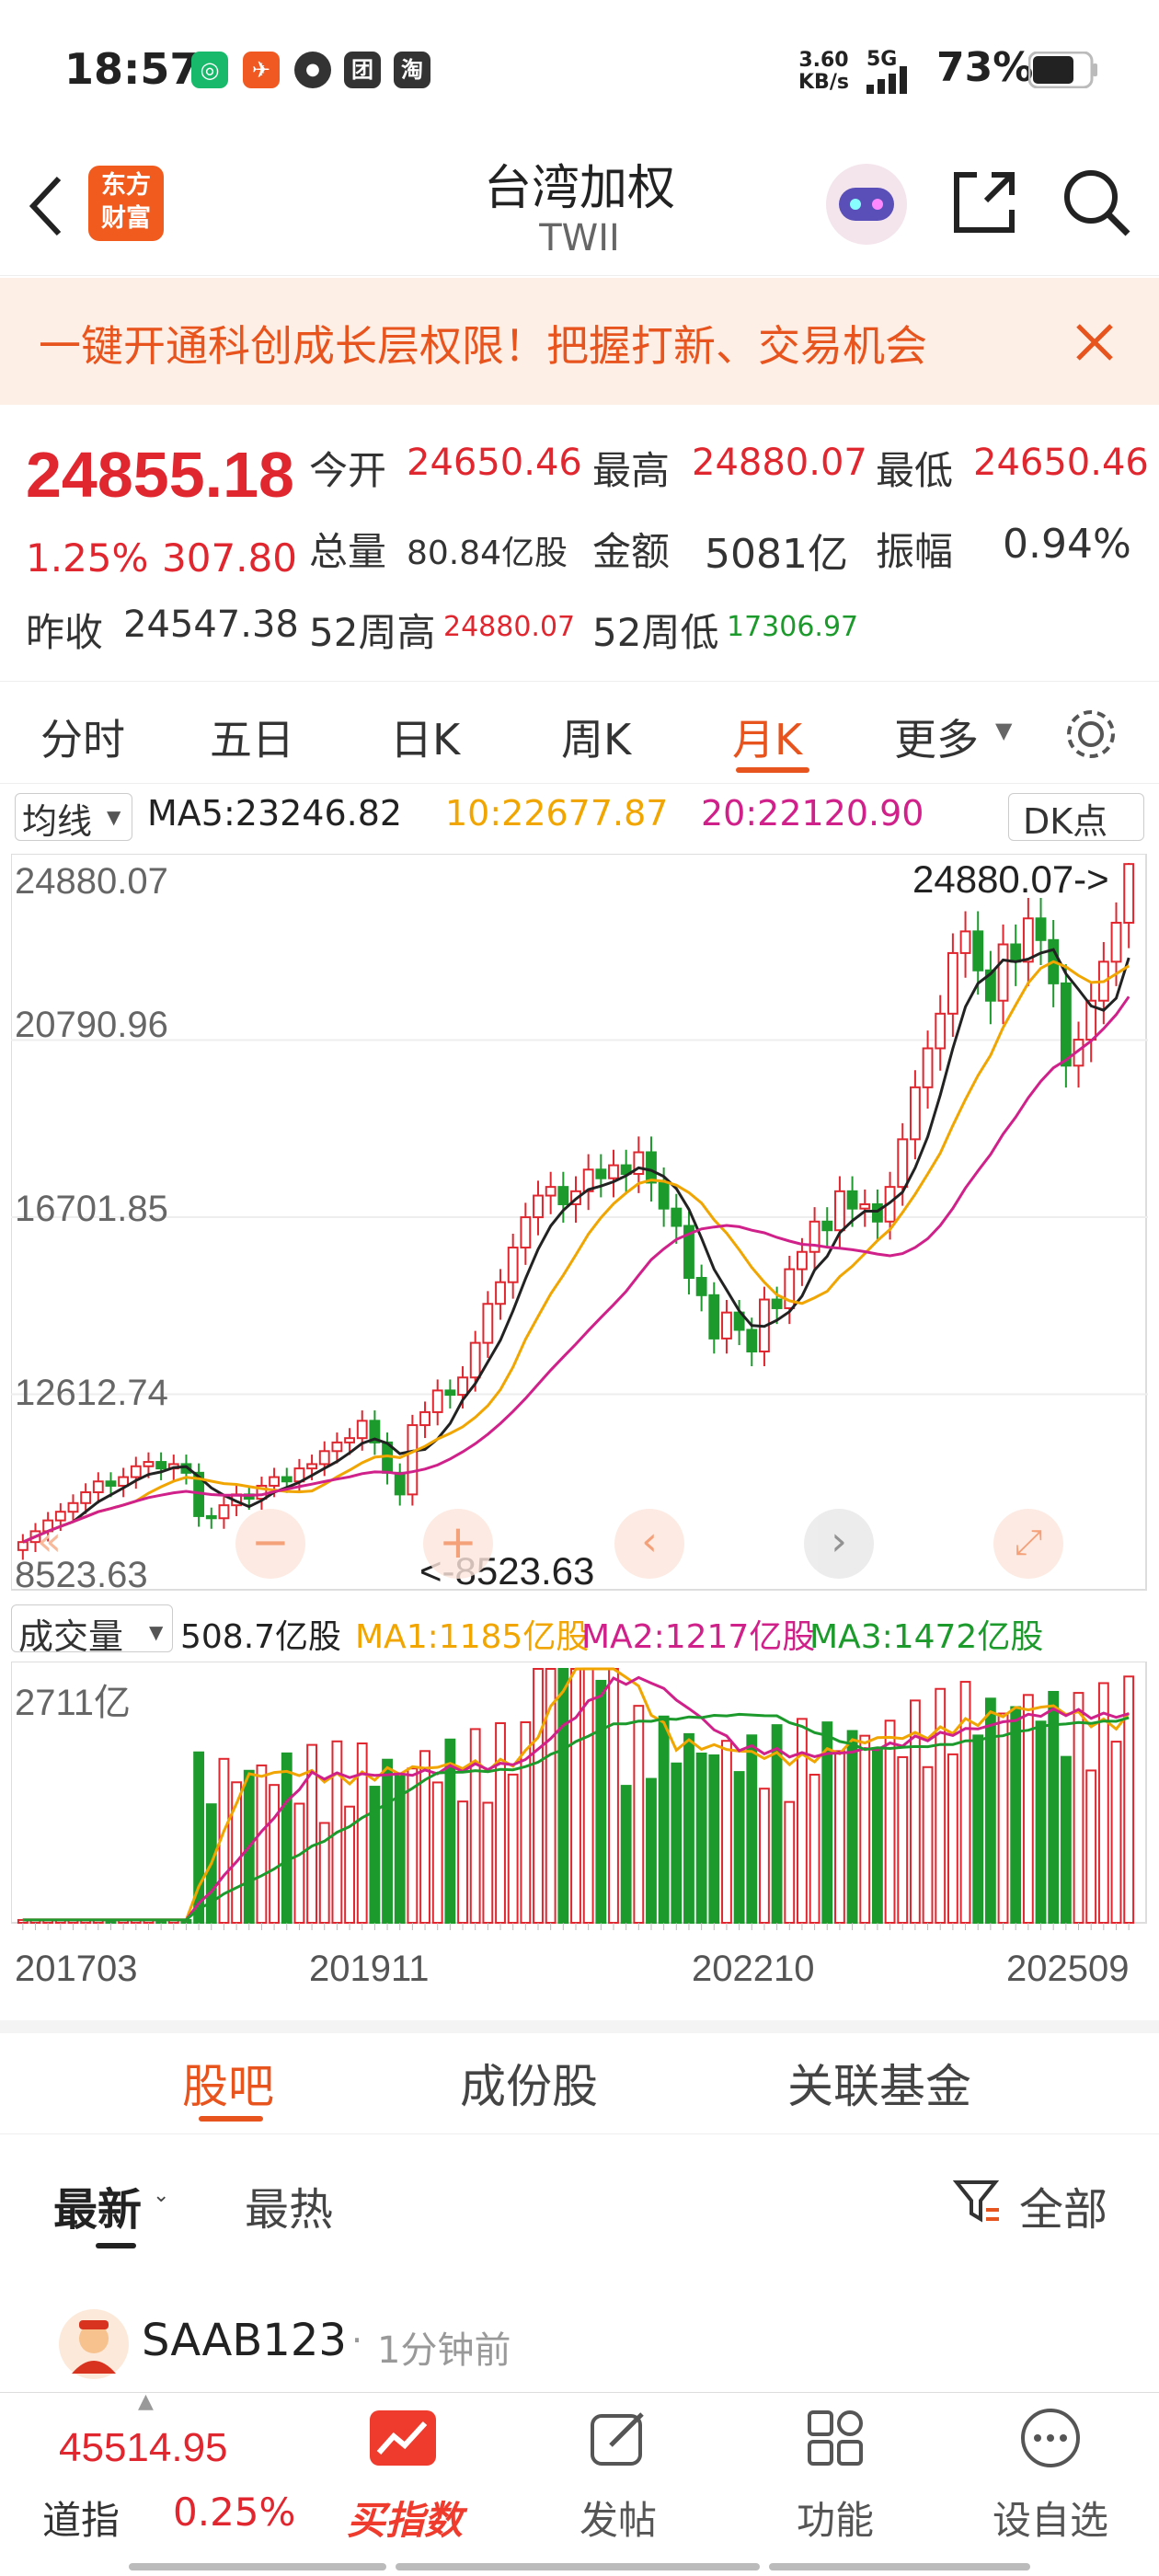 The width and height of the screenshot is (1159, 2576). Describe the element at coordinates (835, 2518) in the screenshot. I see `function-button: 功能` at that location.